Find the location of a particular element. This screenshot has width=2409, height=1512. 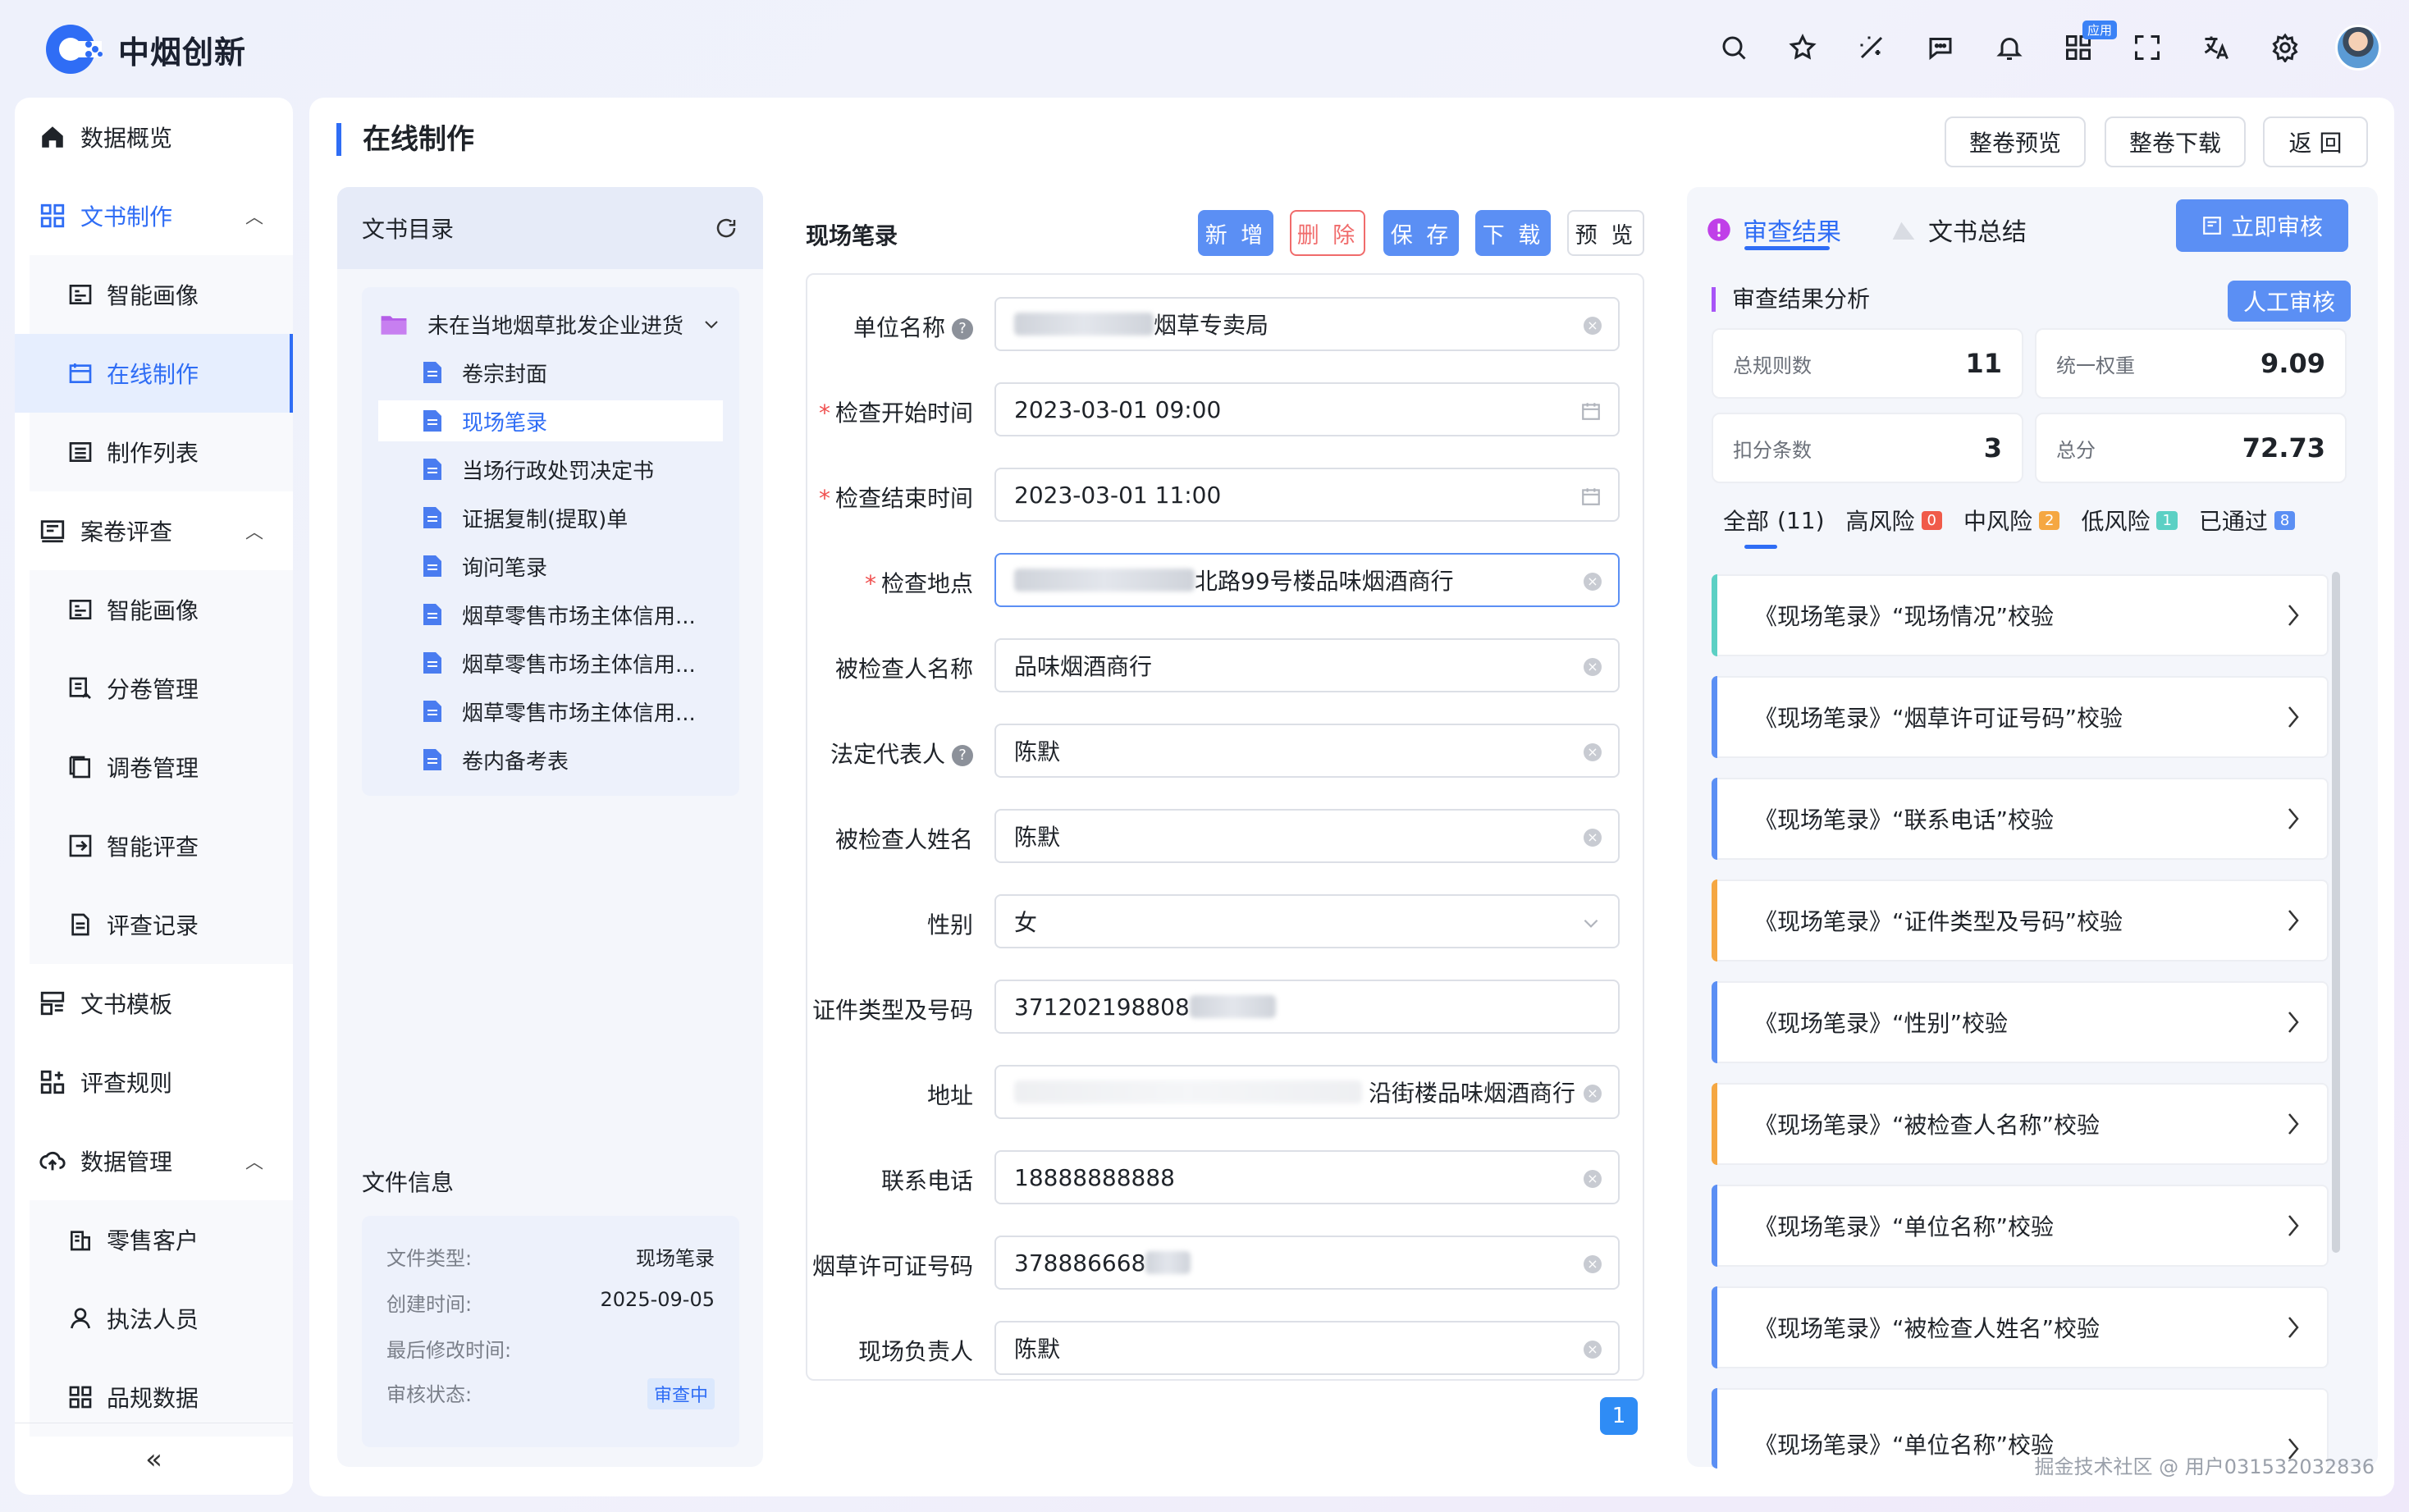

location-field: 北路99号楼品味烟酒商行 × is located at coordinates (1307, 580).